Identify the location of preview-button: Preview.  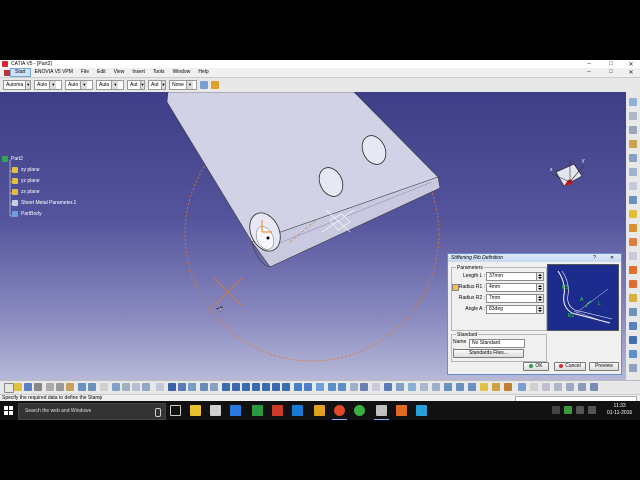
(604, 366).